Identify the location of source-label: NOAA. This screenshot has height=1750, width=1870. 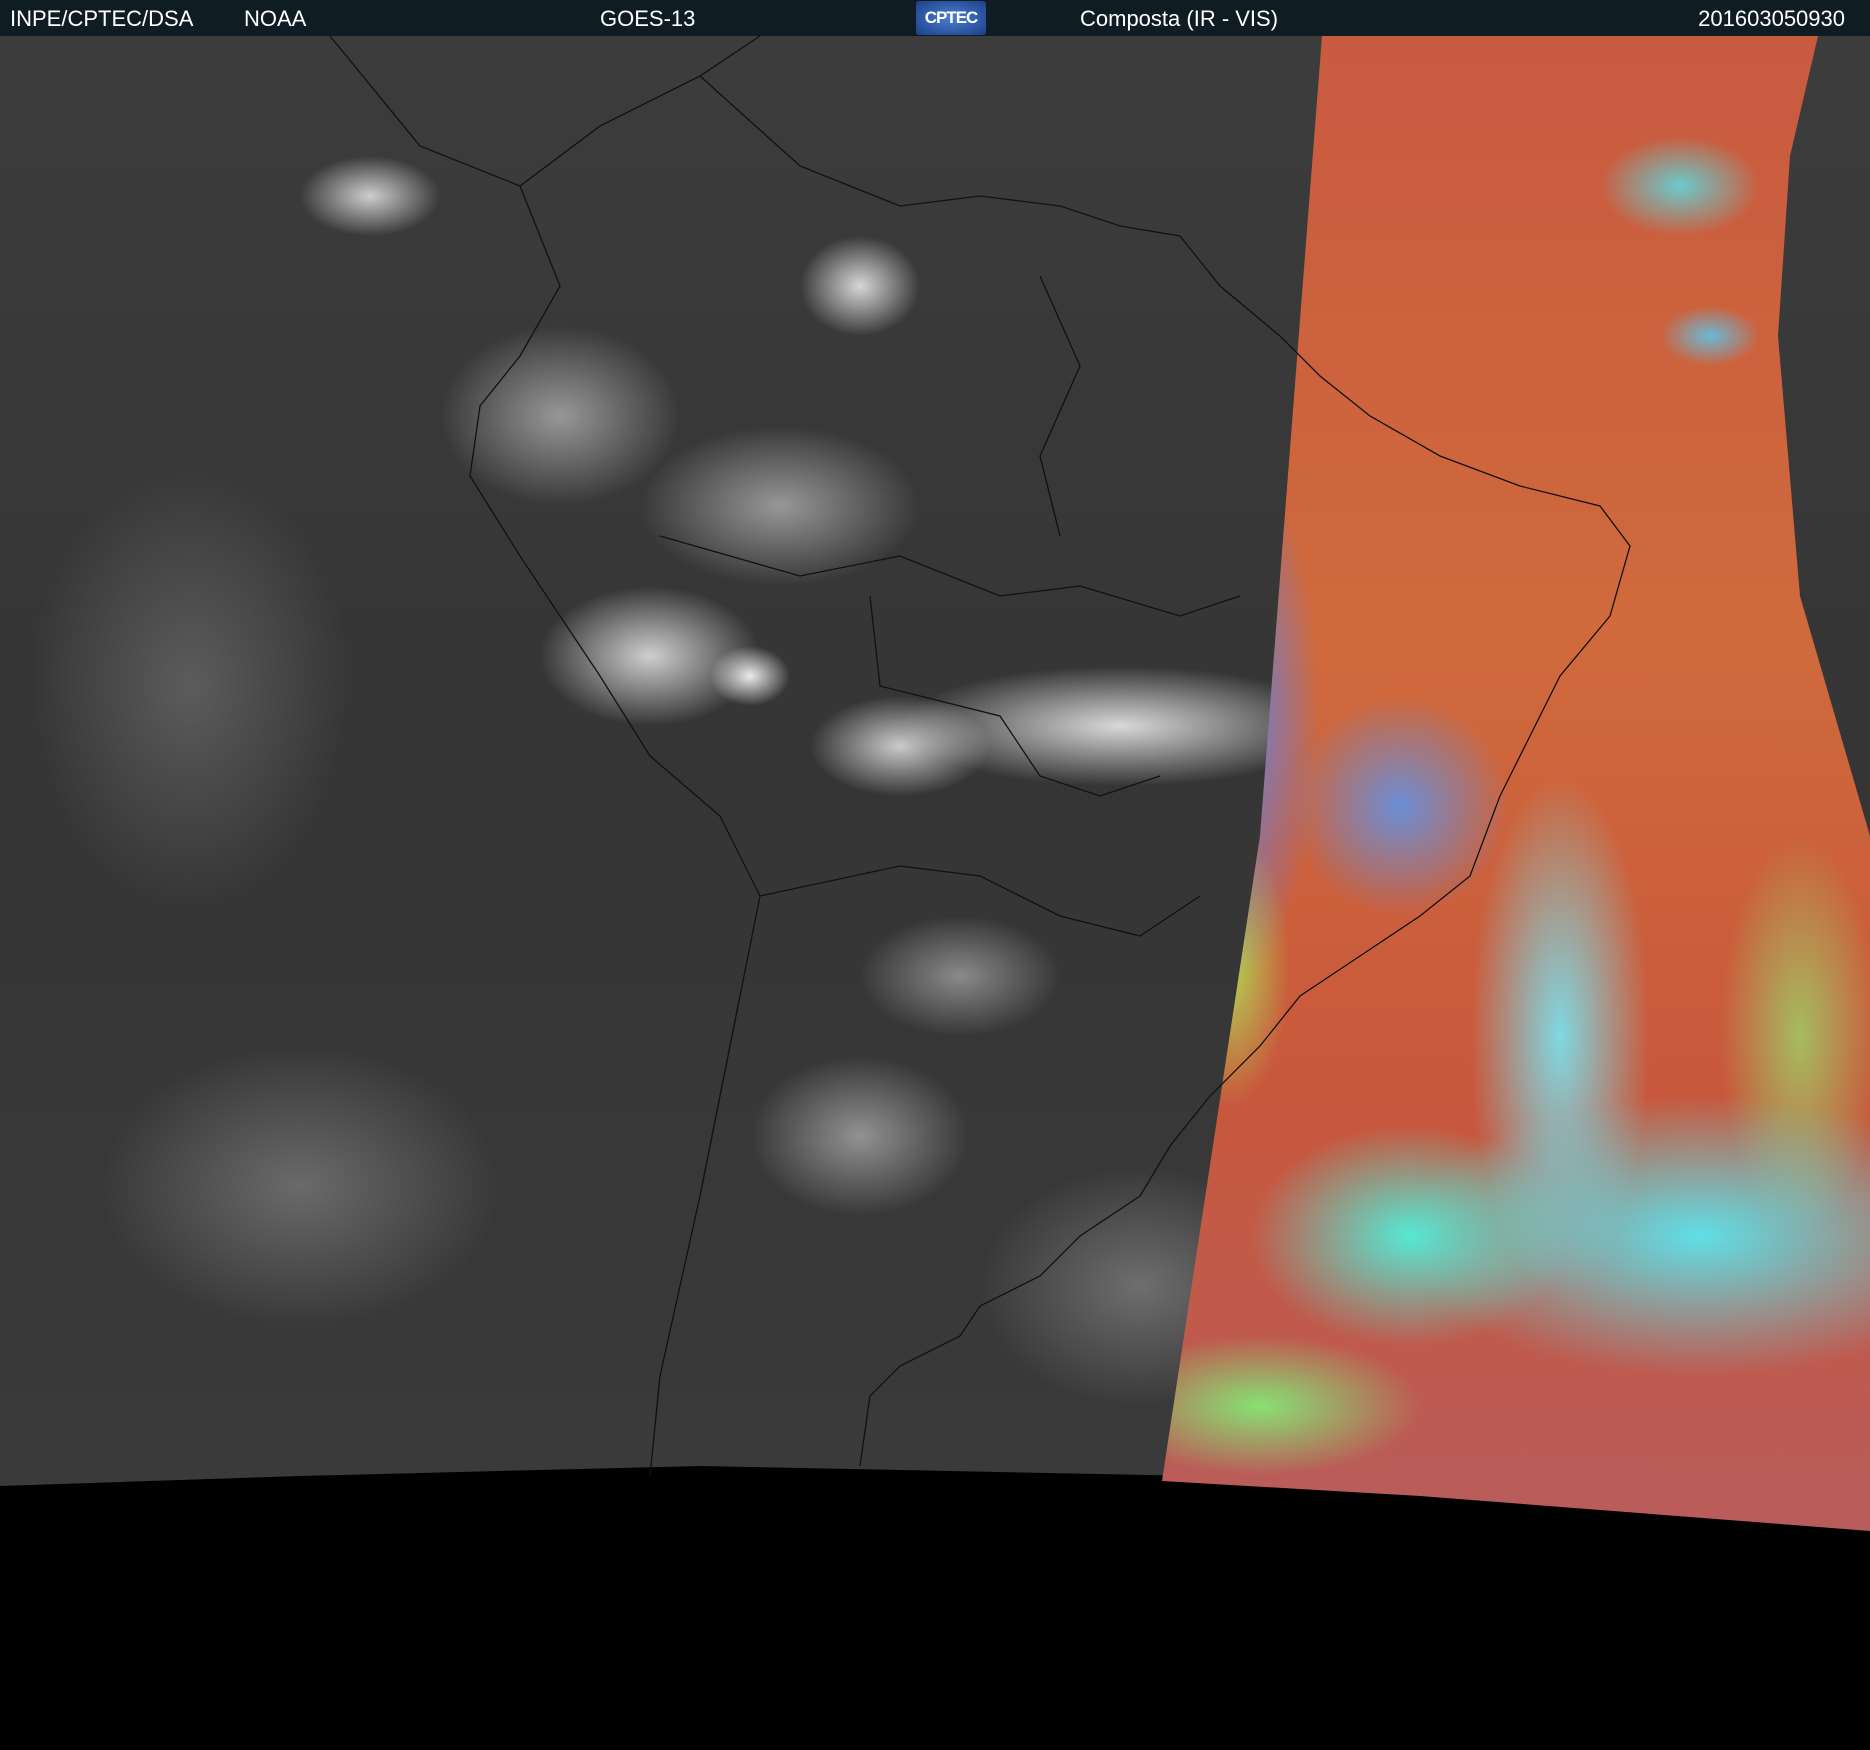
(275, 18).